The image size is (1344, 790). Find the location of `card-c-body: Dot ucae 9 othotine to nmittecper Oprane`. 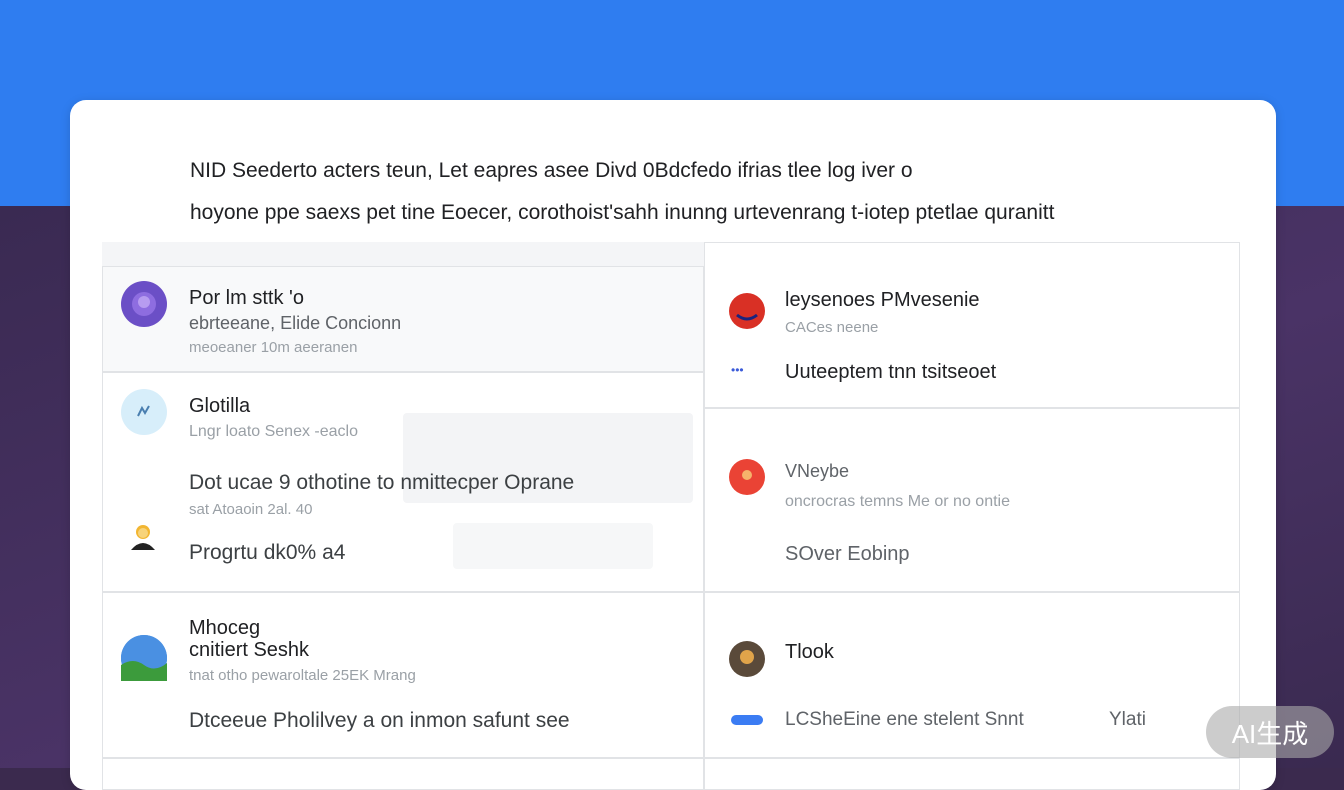

card-c-body: Dot ucae 9 othotine to nmittecper Oprane is located at coordinates (382, 482).